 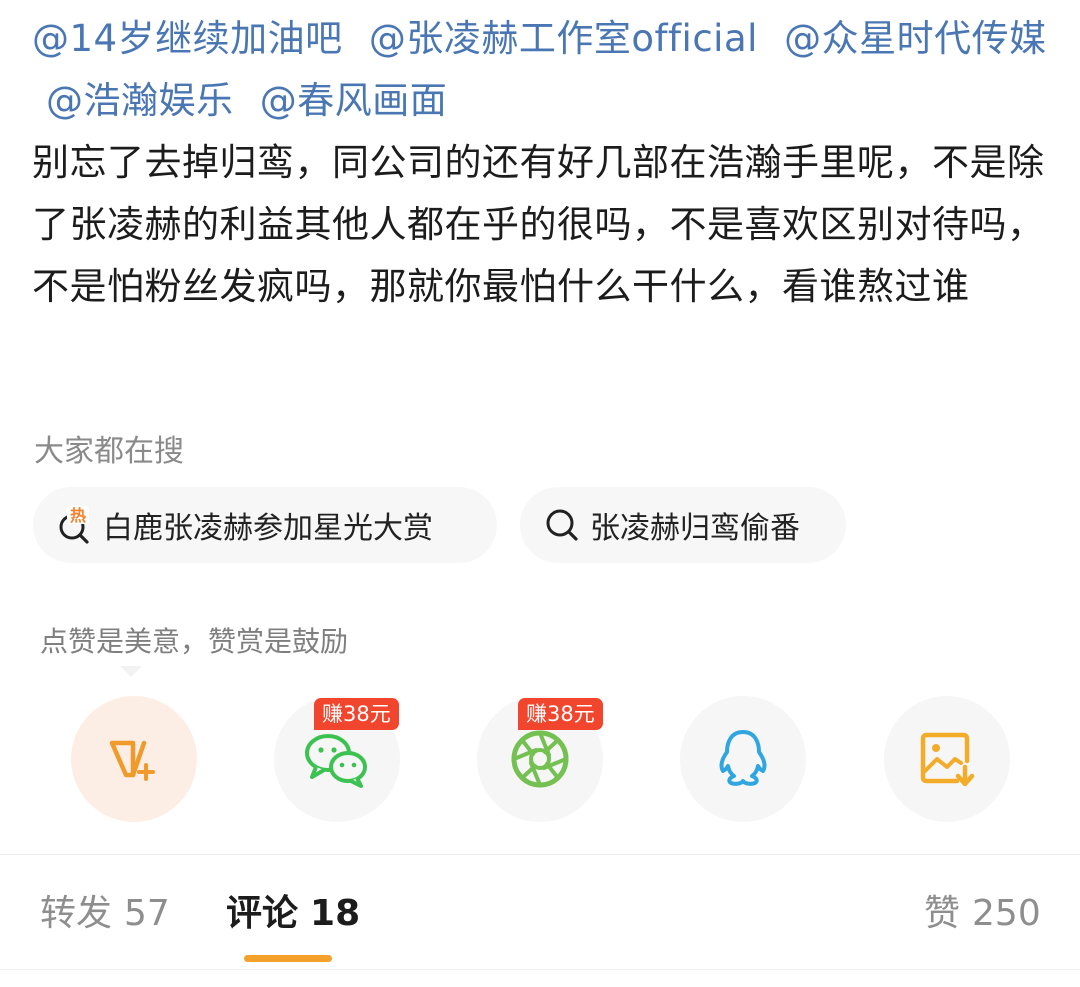 I want to click on v-plus-icon, so click(x=132, y=760).